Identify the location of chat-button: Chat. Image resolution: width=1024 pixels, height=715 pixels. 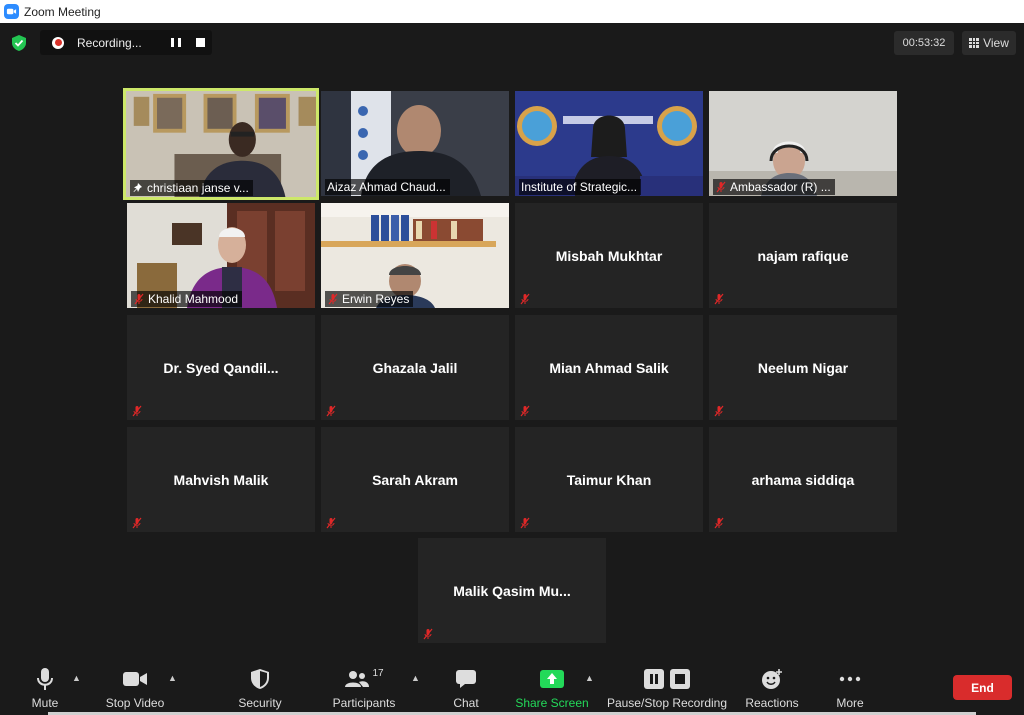
(466, 686).